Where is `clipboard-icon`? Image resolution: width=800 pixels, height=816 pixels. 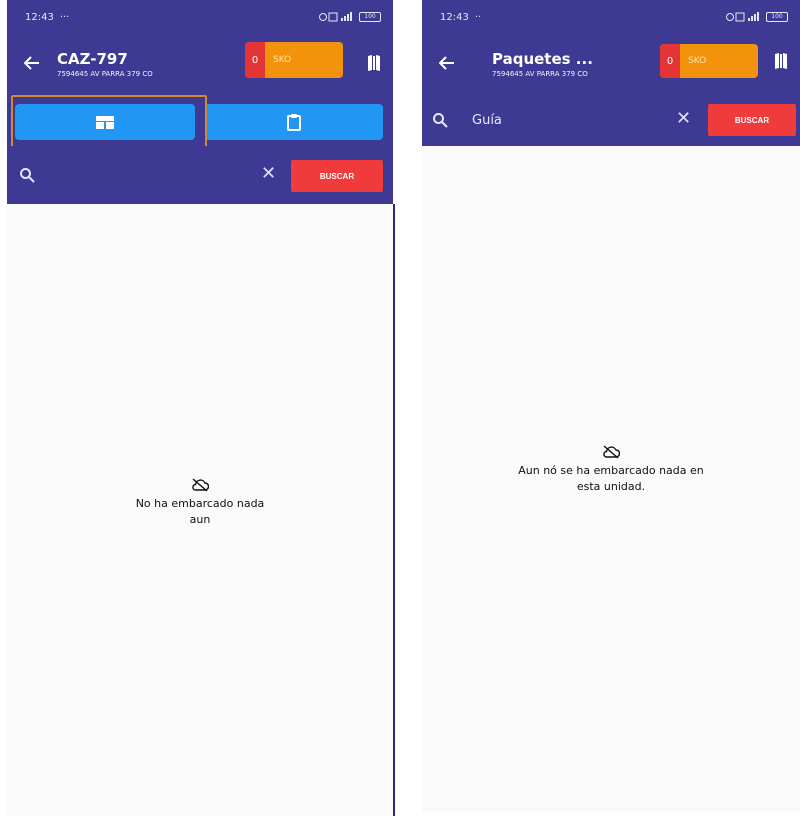
clipboard-icon is located at coordinates (294, 122).